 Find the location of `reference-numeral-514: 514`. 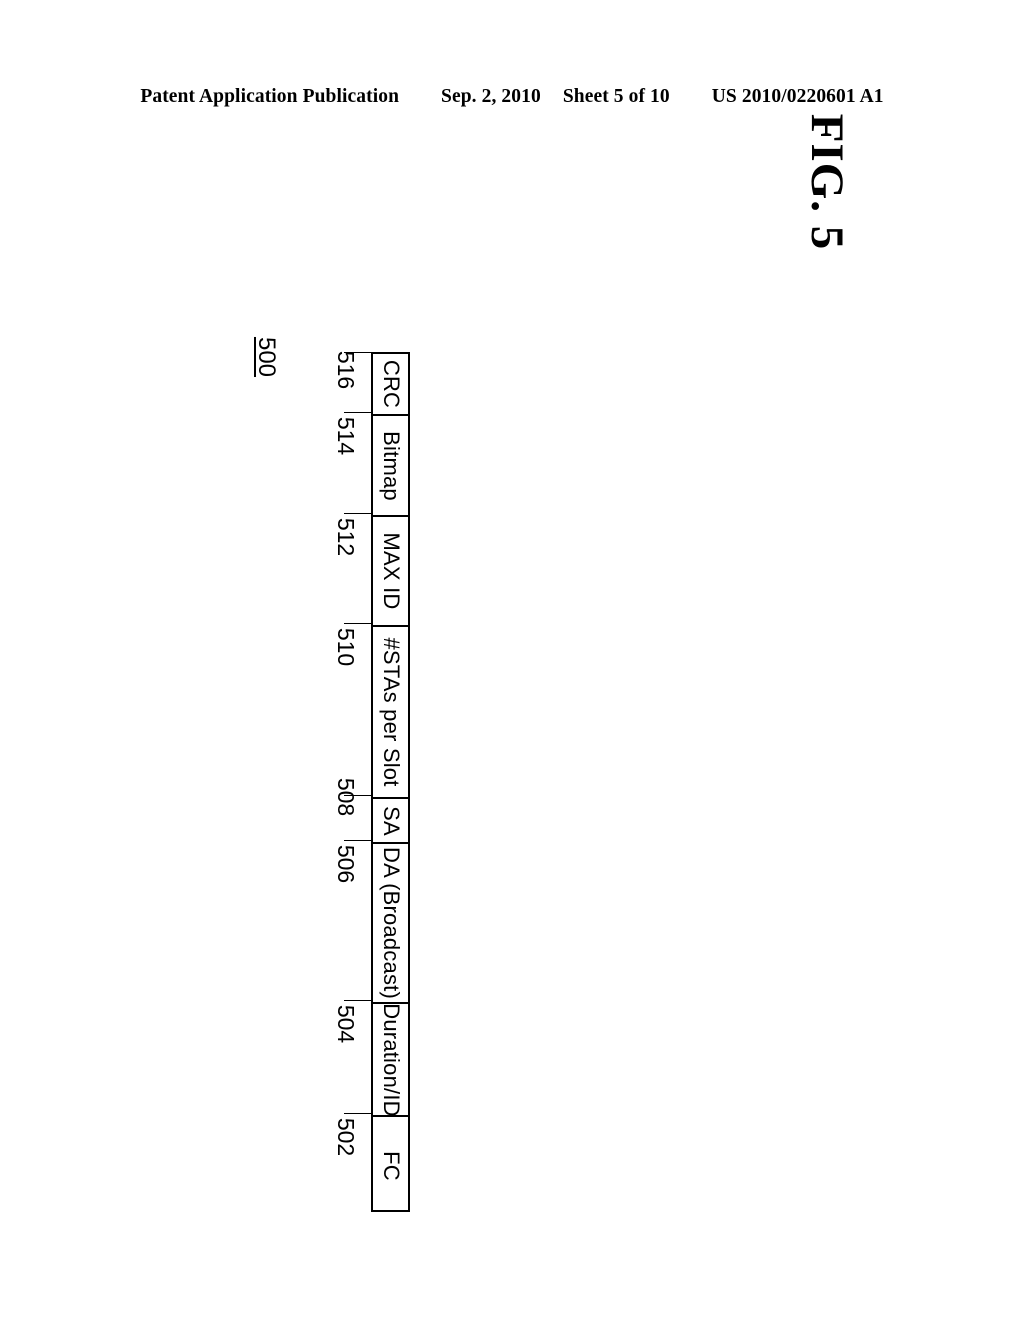

reference-numeral-514: 514 is located at coordinates (346, 436).